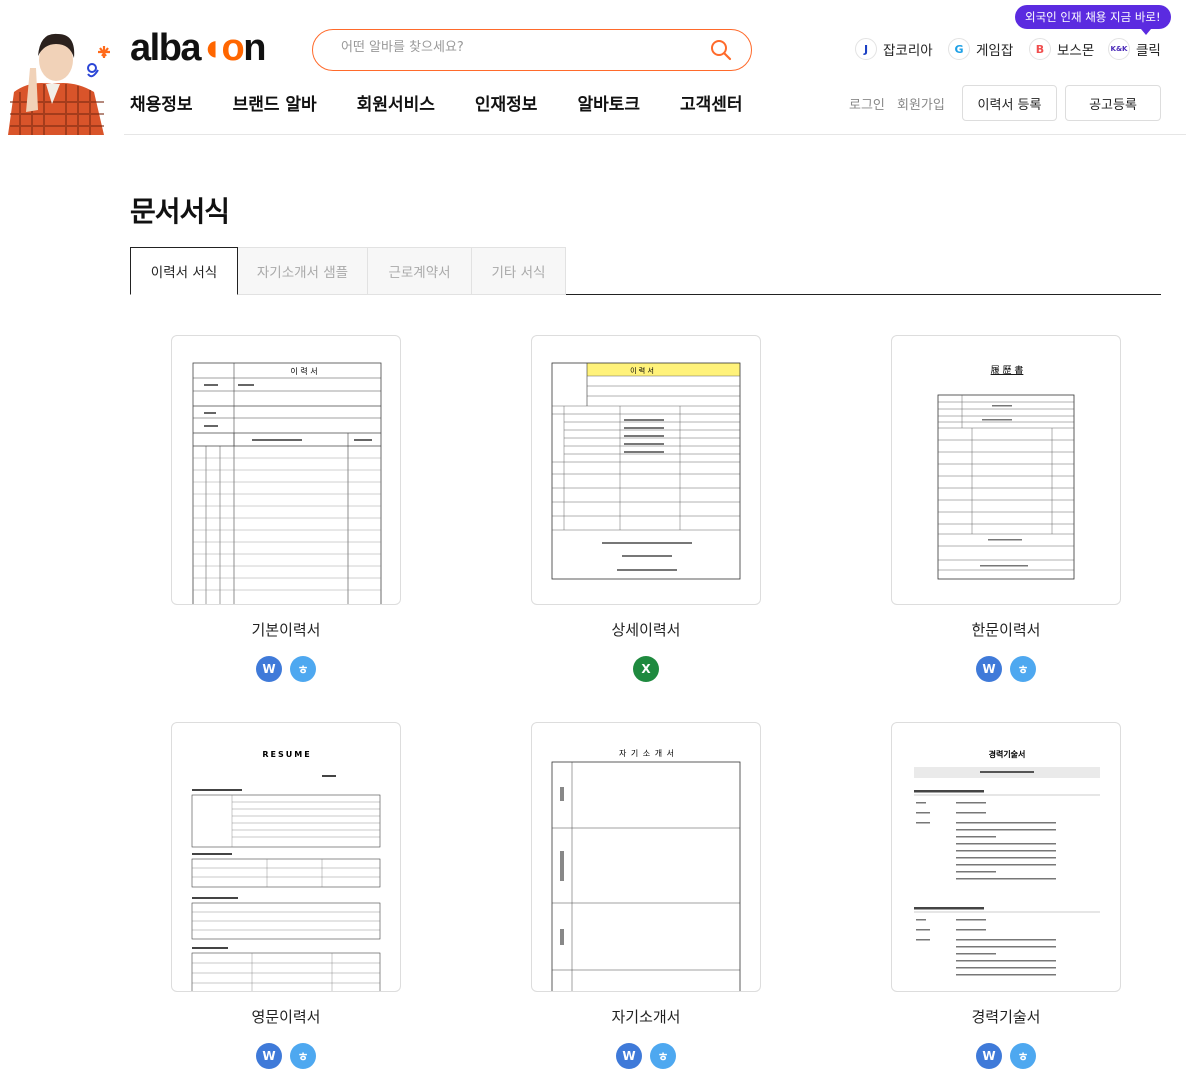 Image resolution: width=1186 pixels, height=1087 pixels. What do you see at coordinates (646, 1017) in the screenshot?
I see `form-name: 자기소개서` at bounding box center [646, 1017].